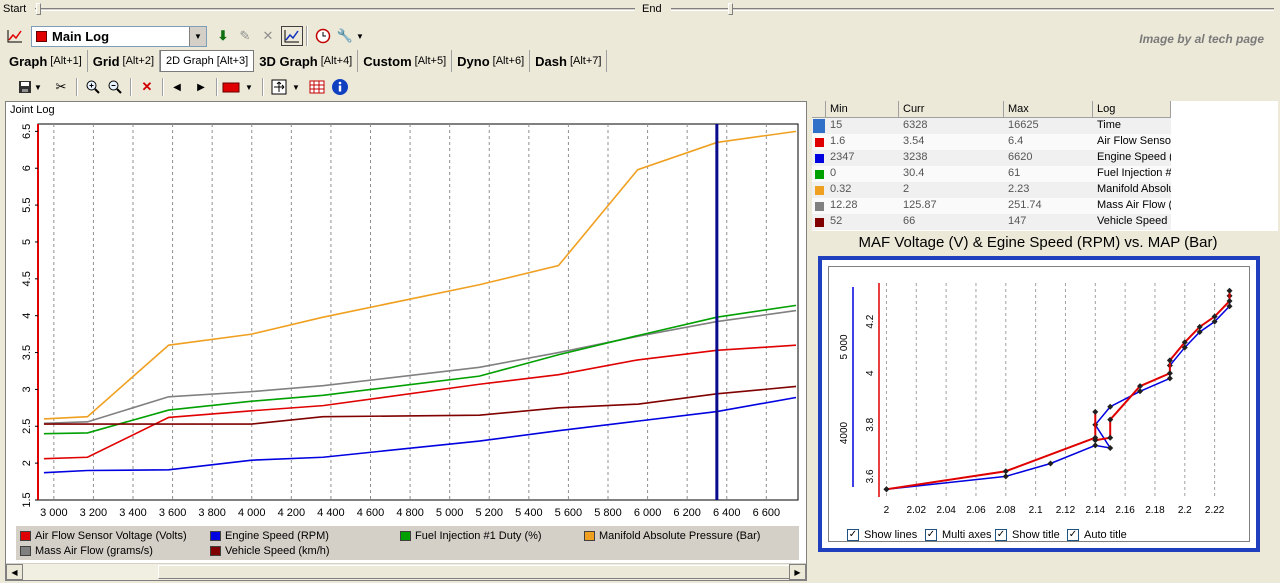  I want to click on table-header: Min Curr Max Log, so click(991, 109).